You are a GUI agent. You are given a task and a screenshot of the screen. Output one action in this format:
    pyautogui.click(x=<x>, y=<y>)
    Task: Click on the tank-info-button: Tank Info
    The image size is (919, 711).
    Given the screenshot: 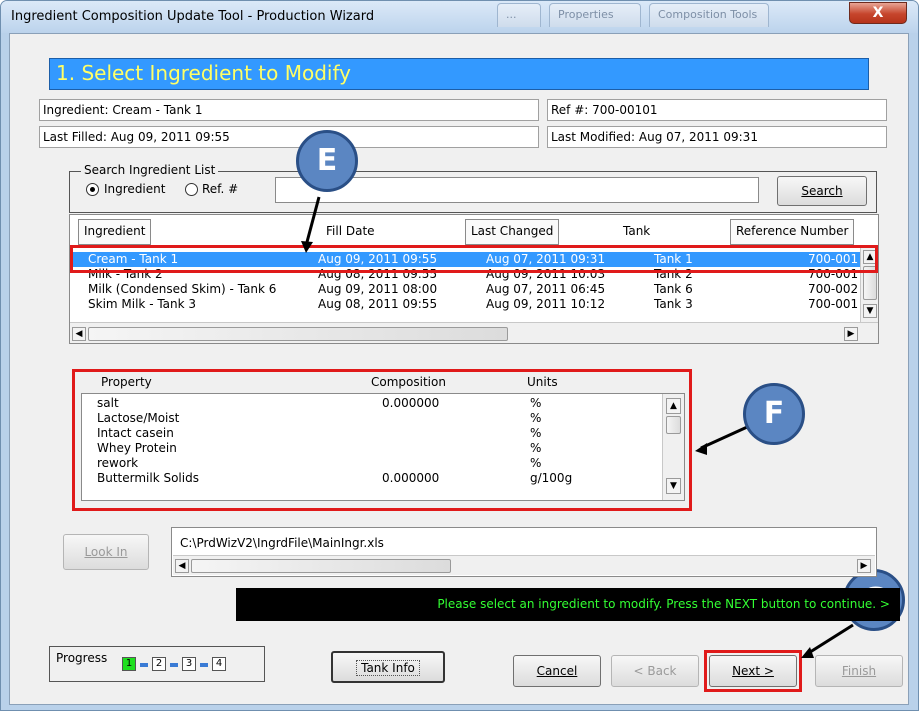 What is the action you would take?
    pyautogui.click(x=388, y=667)
    